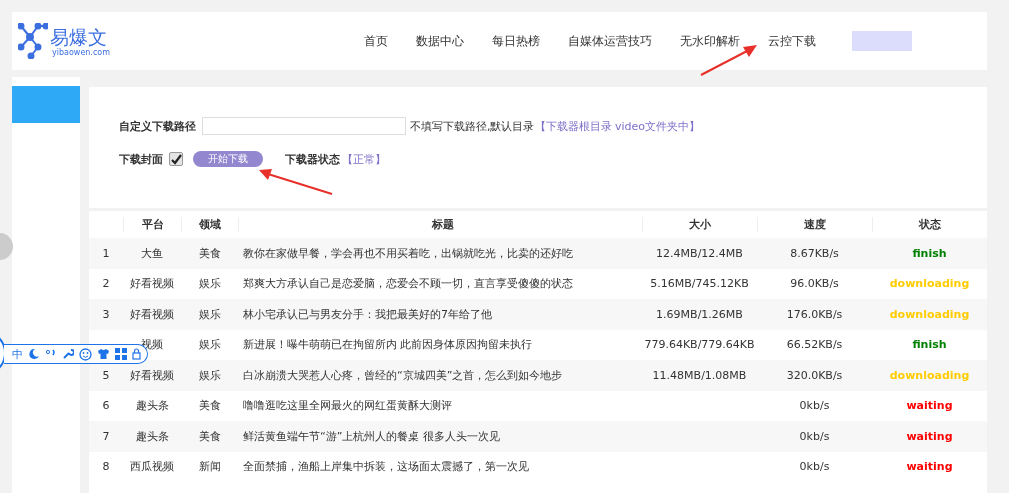 This screenshot has height=493, width=1009. Describe the element at coordinates (814, 345) in the screenshot. I see `table-cell: 66.52KB/s` at that location.